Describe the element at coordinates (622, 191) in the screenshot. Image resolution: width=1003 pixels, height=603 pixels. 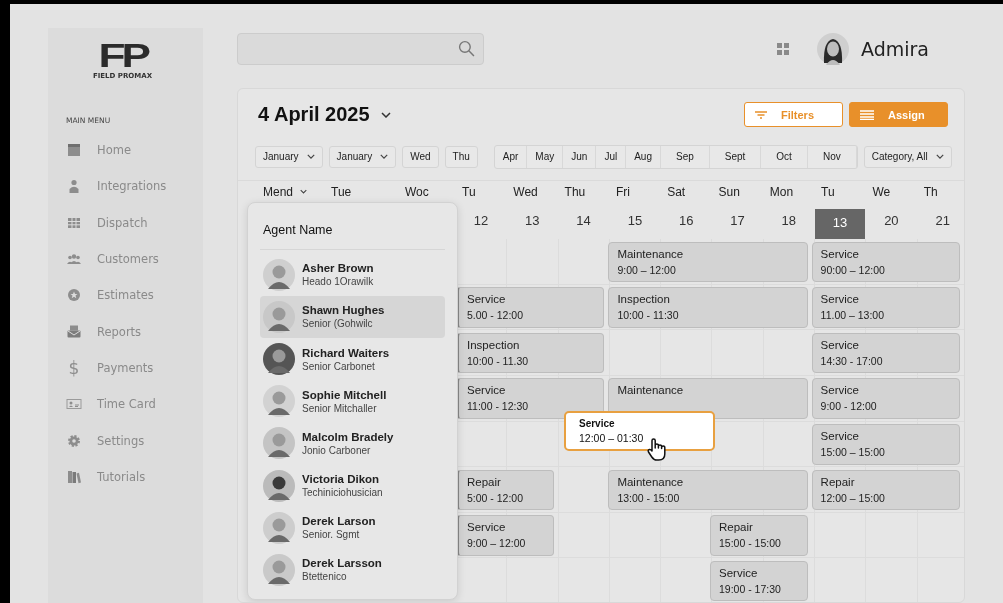
I see `day-name: Fri` at that location.